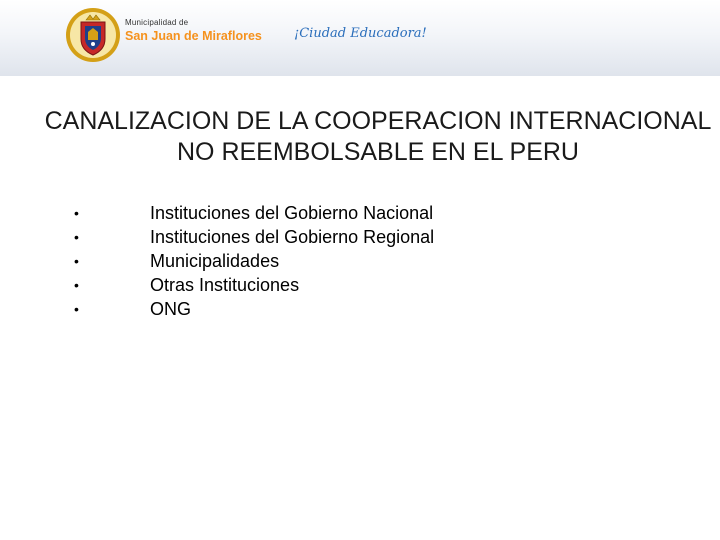 The width and height of the screenshot is (720, 540). I want to click on list-item: • Instituciones del Gobierno Regional, so click(360, 237).